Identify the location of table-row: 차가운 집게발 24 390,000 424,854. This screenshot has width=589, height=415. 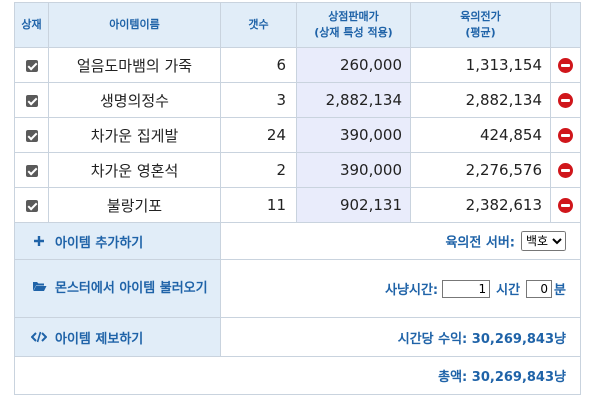
(297, 135).